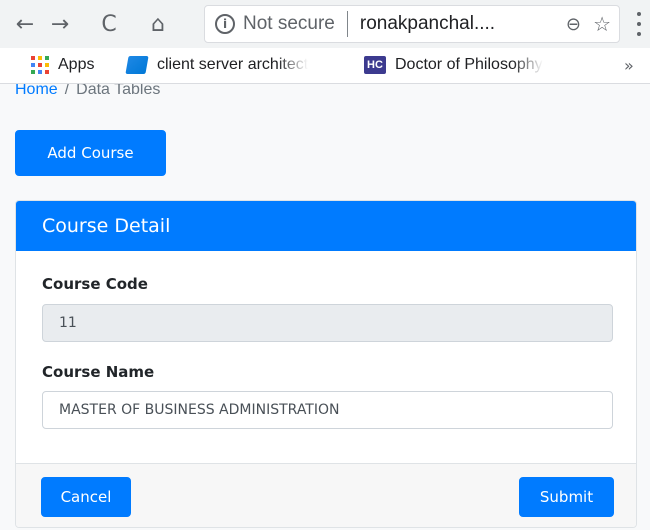 Image resolution: width=650 pixels, height=530 pixels. What do you see at coordinates (347, 24) in the screenshot?
I see `address-divider` at bounding box center [347, 24].